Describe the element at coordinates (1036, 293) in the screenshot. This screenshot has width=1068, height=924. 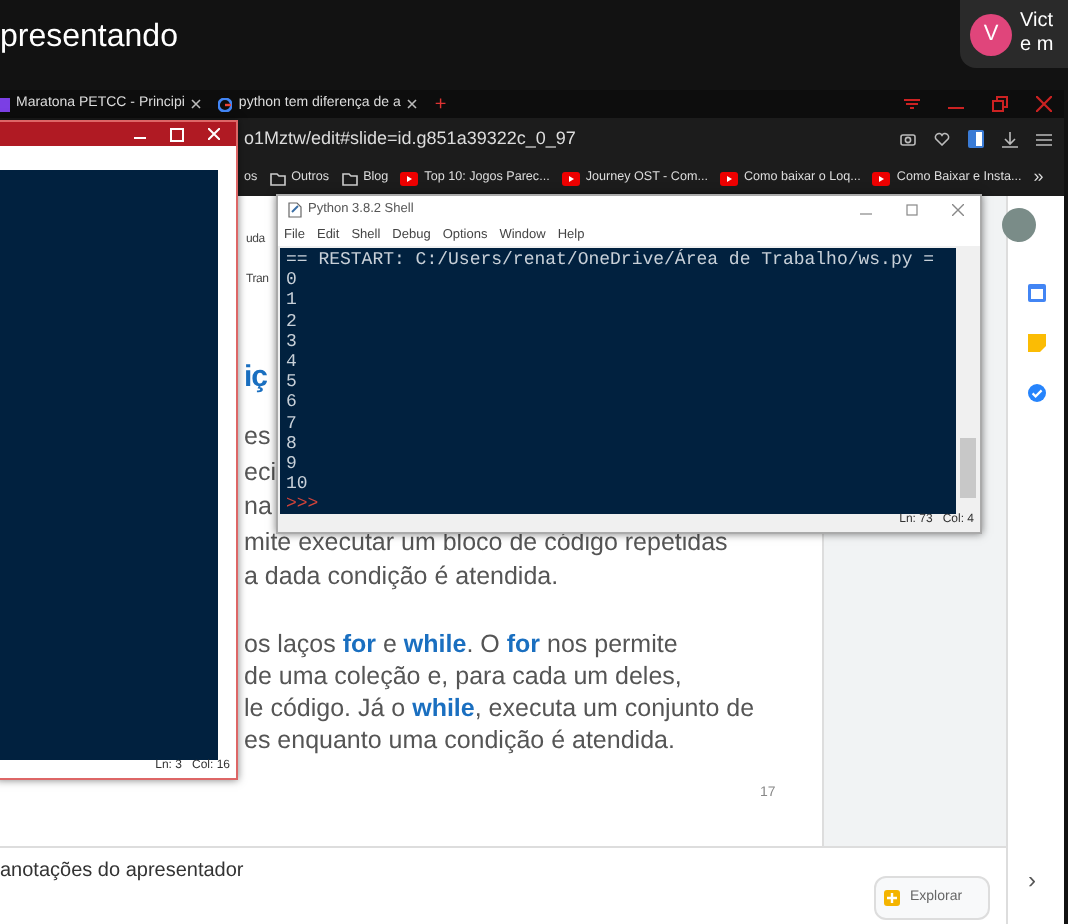
I see `calendar-icon` at that location.